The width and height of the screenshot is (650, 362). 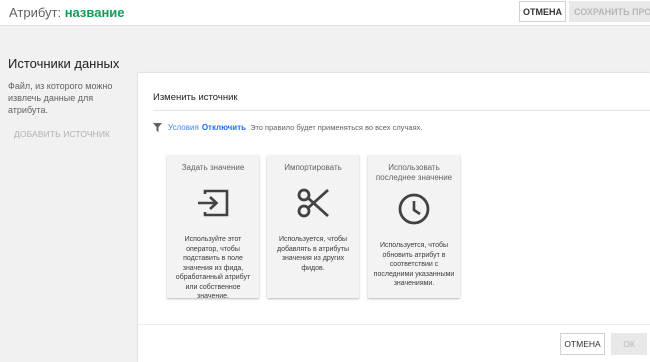 I want to click on header-cancel-button: ОТМЕНА, so click(x=542, y=11).